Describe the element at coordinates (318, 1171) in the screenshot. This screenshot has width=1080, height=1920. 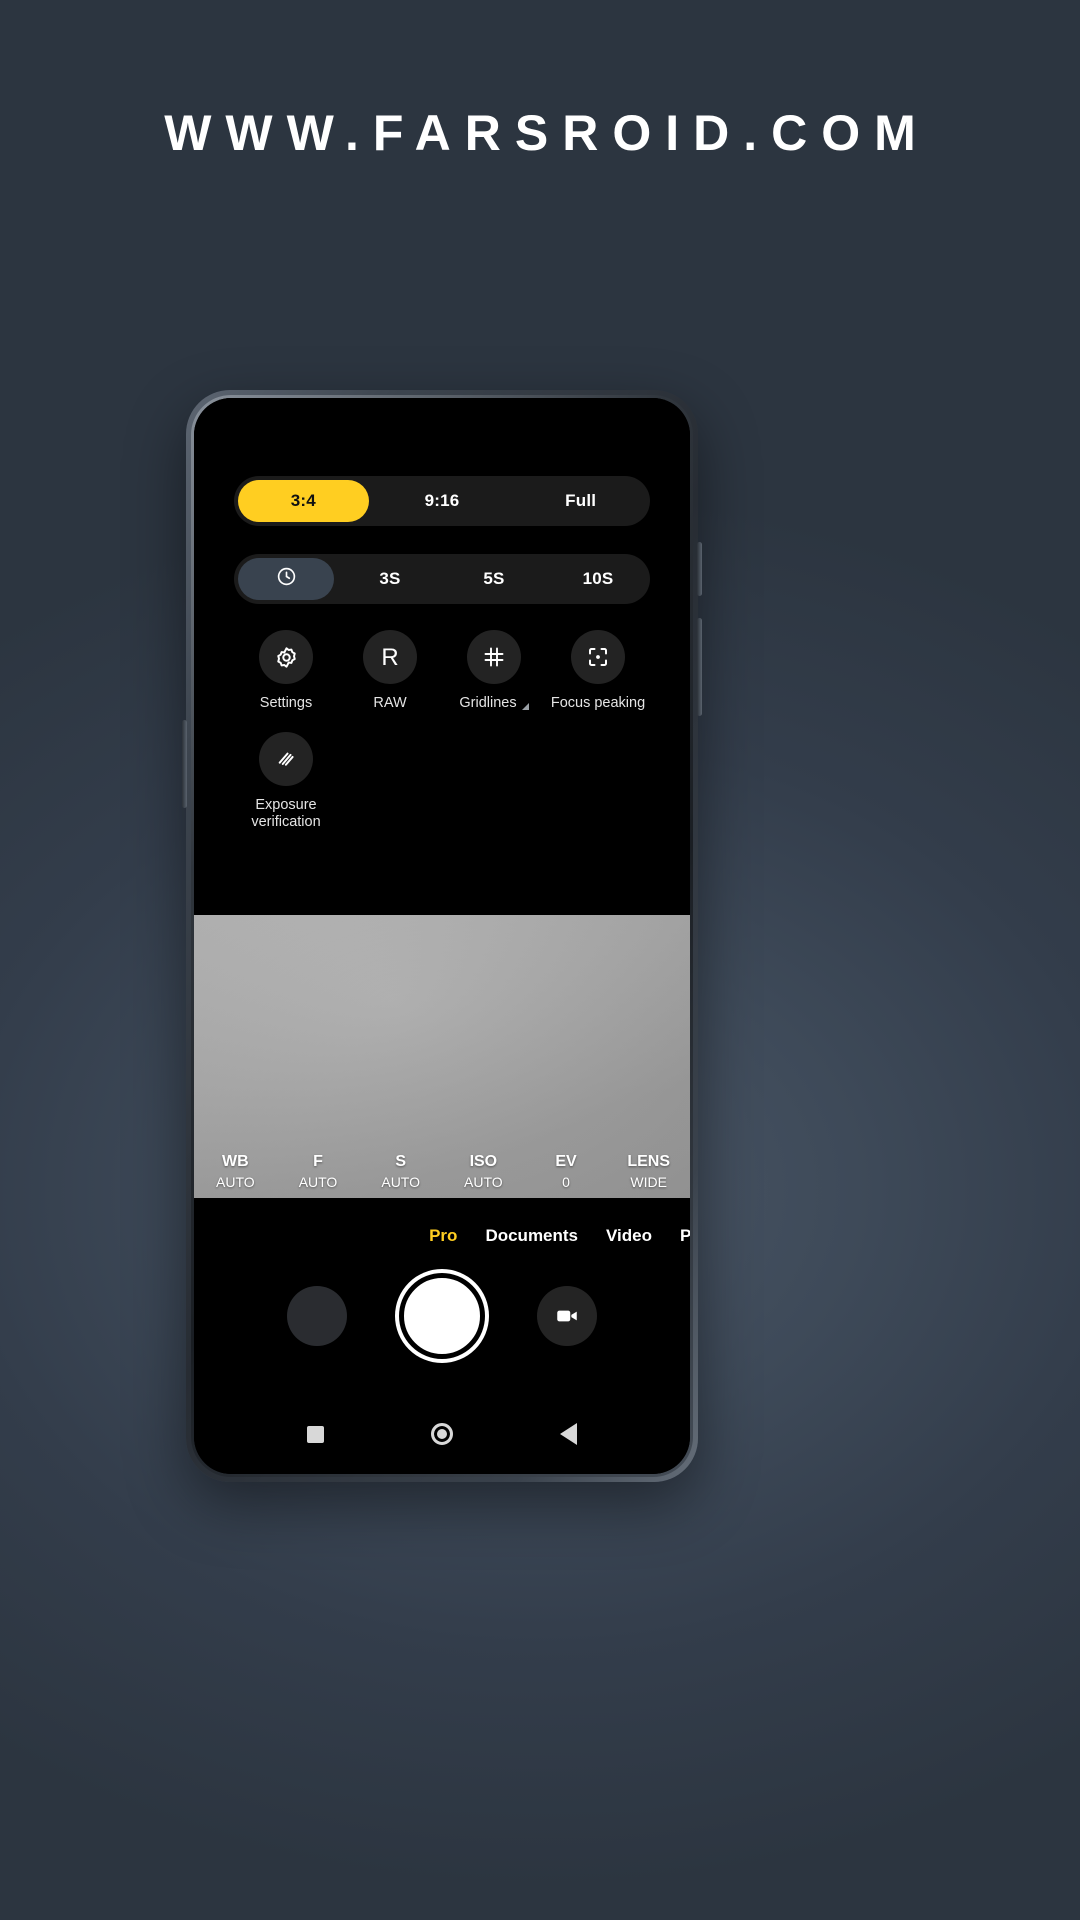
I see `pro-control-f: F AUTO` at that location.